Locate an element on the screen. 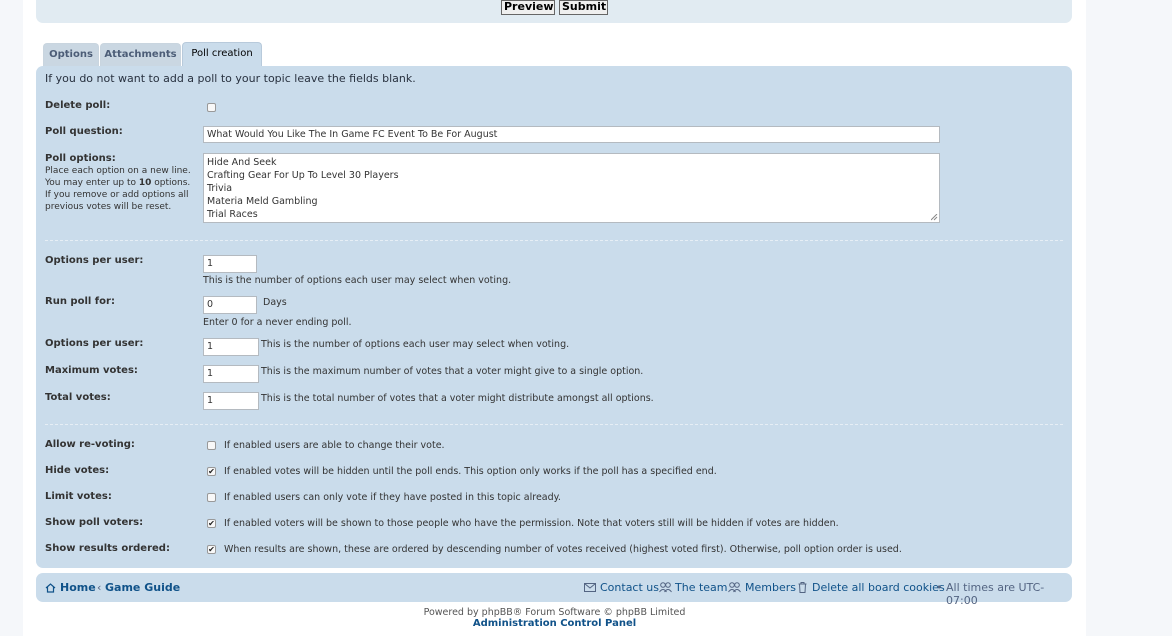 Image resolution: width=1172 pixels, height=636 pixels. delete-poll-checkbox is located at coordinates (211, 107).